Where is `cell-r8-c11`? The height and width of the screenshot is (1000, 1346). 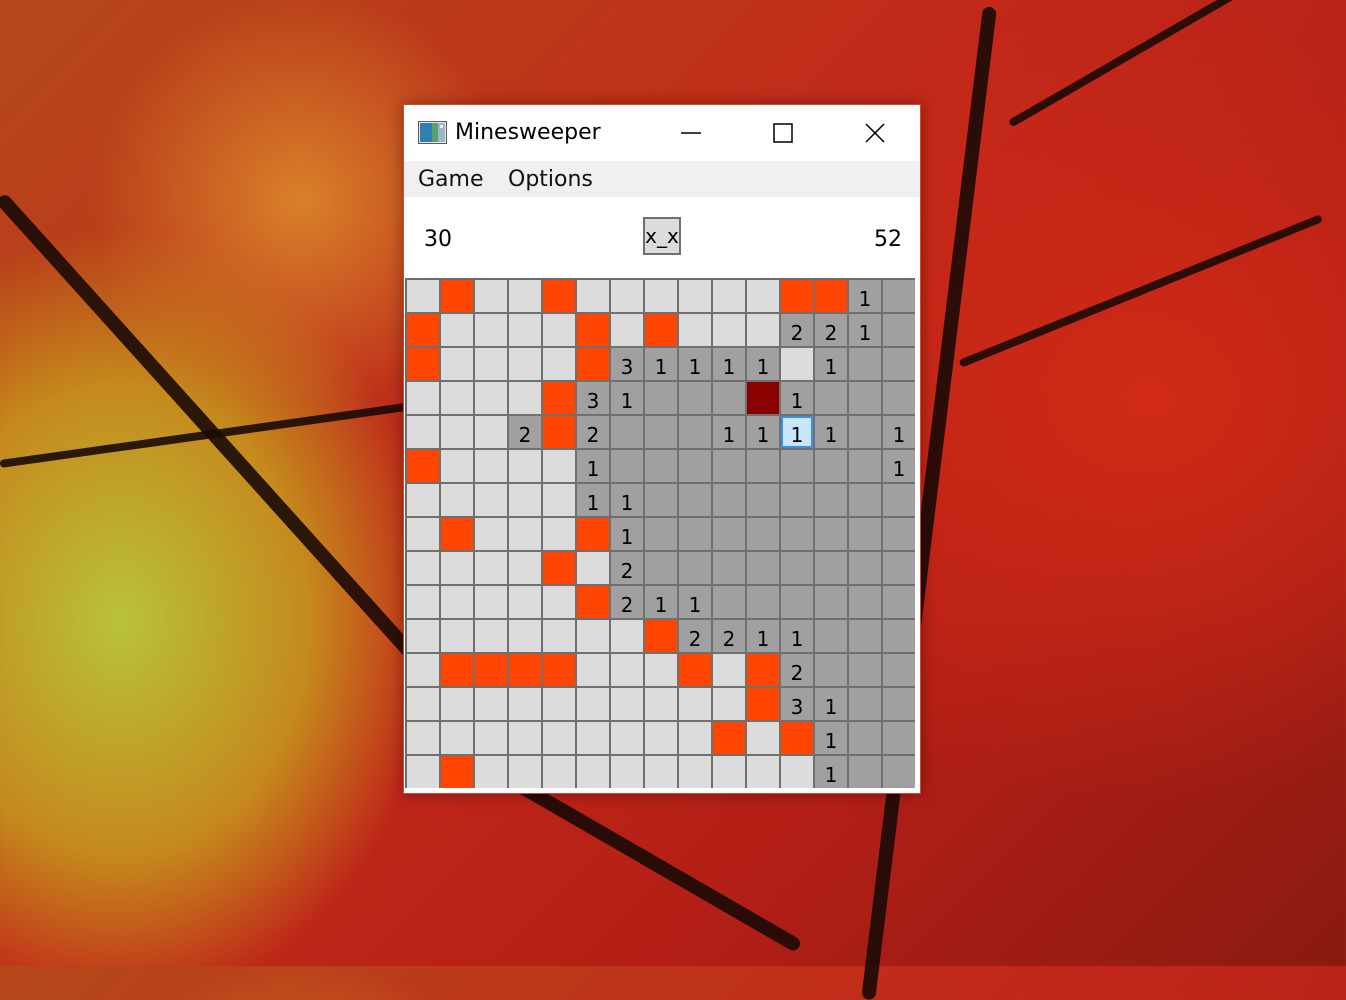 cell-r8-c11 is located at coordinates (763, 534).